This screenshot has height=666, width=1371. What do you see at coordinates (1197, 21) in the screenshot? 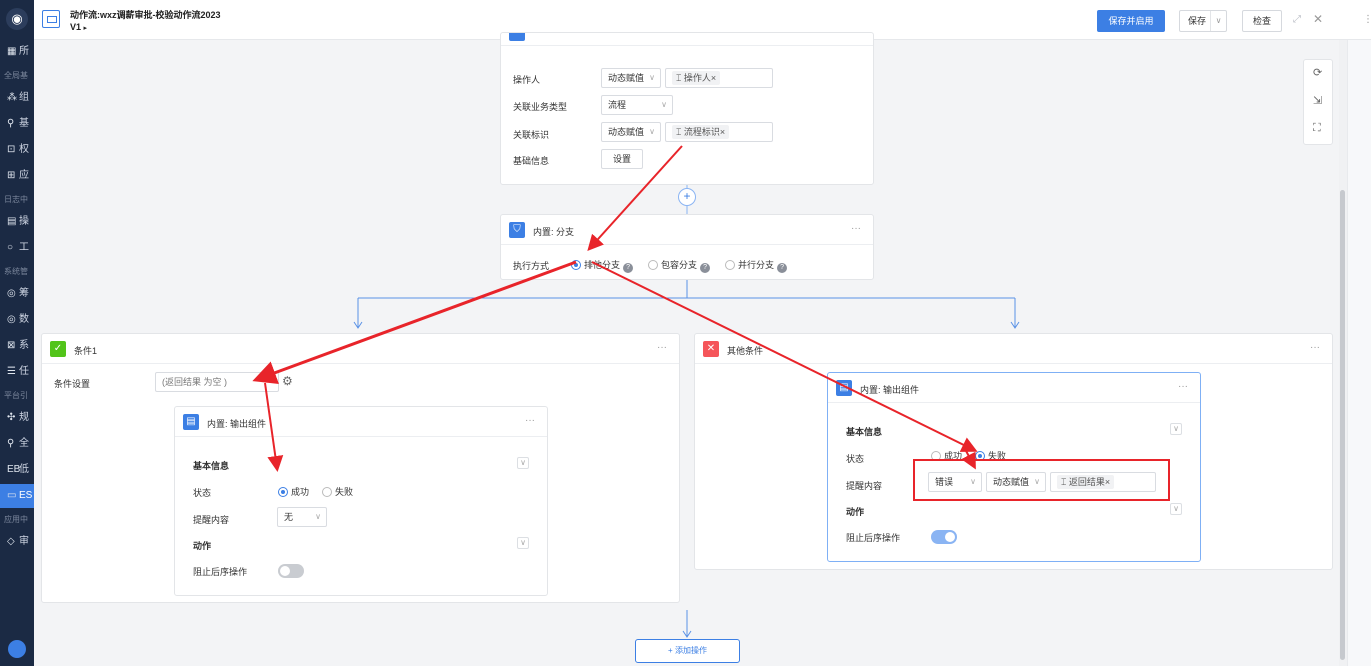
I see `save-button-label: 保存` at bounding box center [1197, 21].